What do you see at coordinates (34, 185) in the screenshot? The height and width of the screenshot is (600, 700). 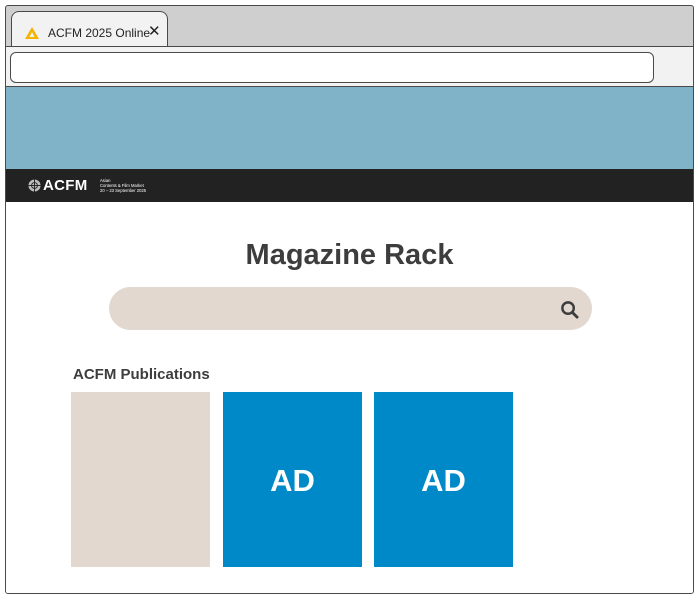 I see `acfm-emblem-icon` at bounding box center [34, 185].